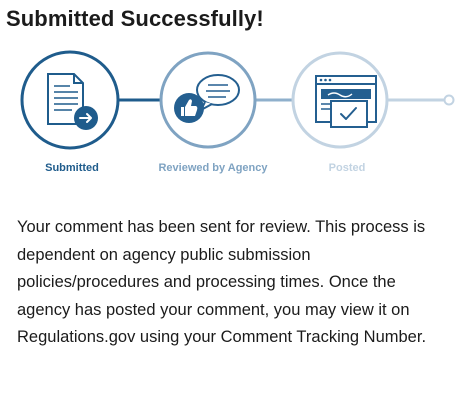  What do you see at coordinates (347, 168) in the screenshot?
I see `step-label-posted: Posted` at bounding box center [347, 168].